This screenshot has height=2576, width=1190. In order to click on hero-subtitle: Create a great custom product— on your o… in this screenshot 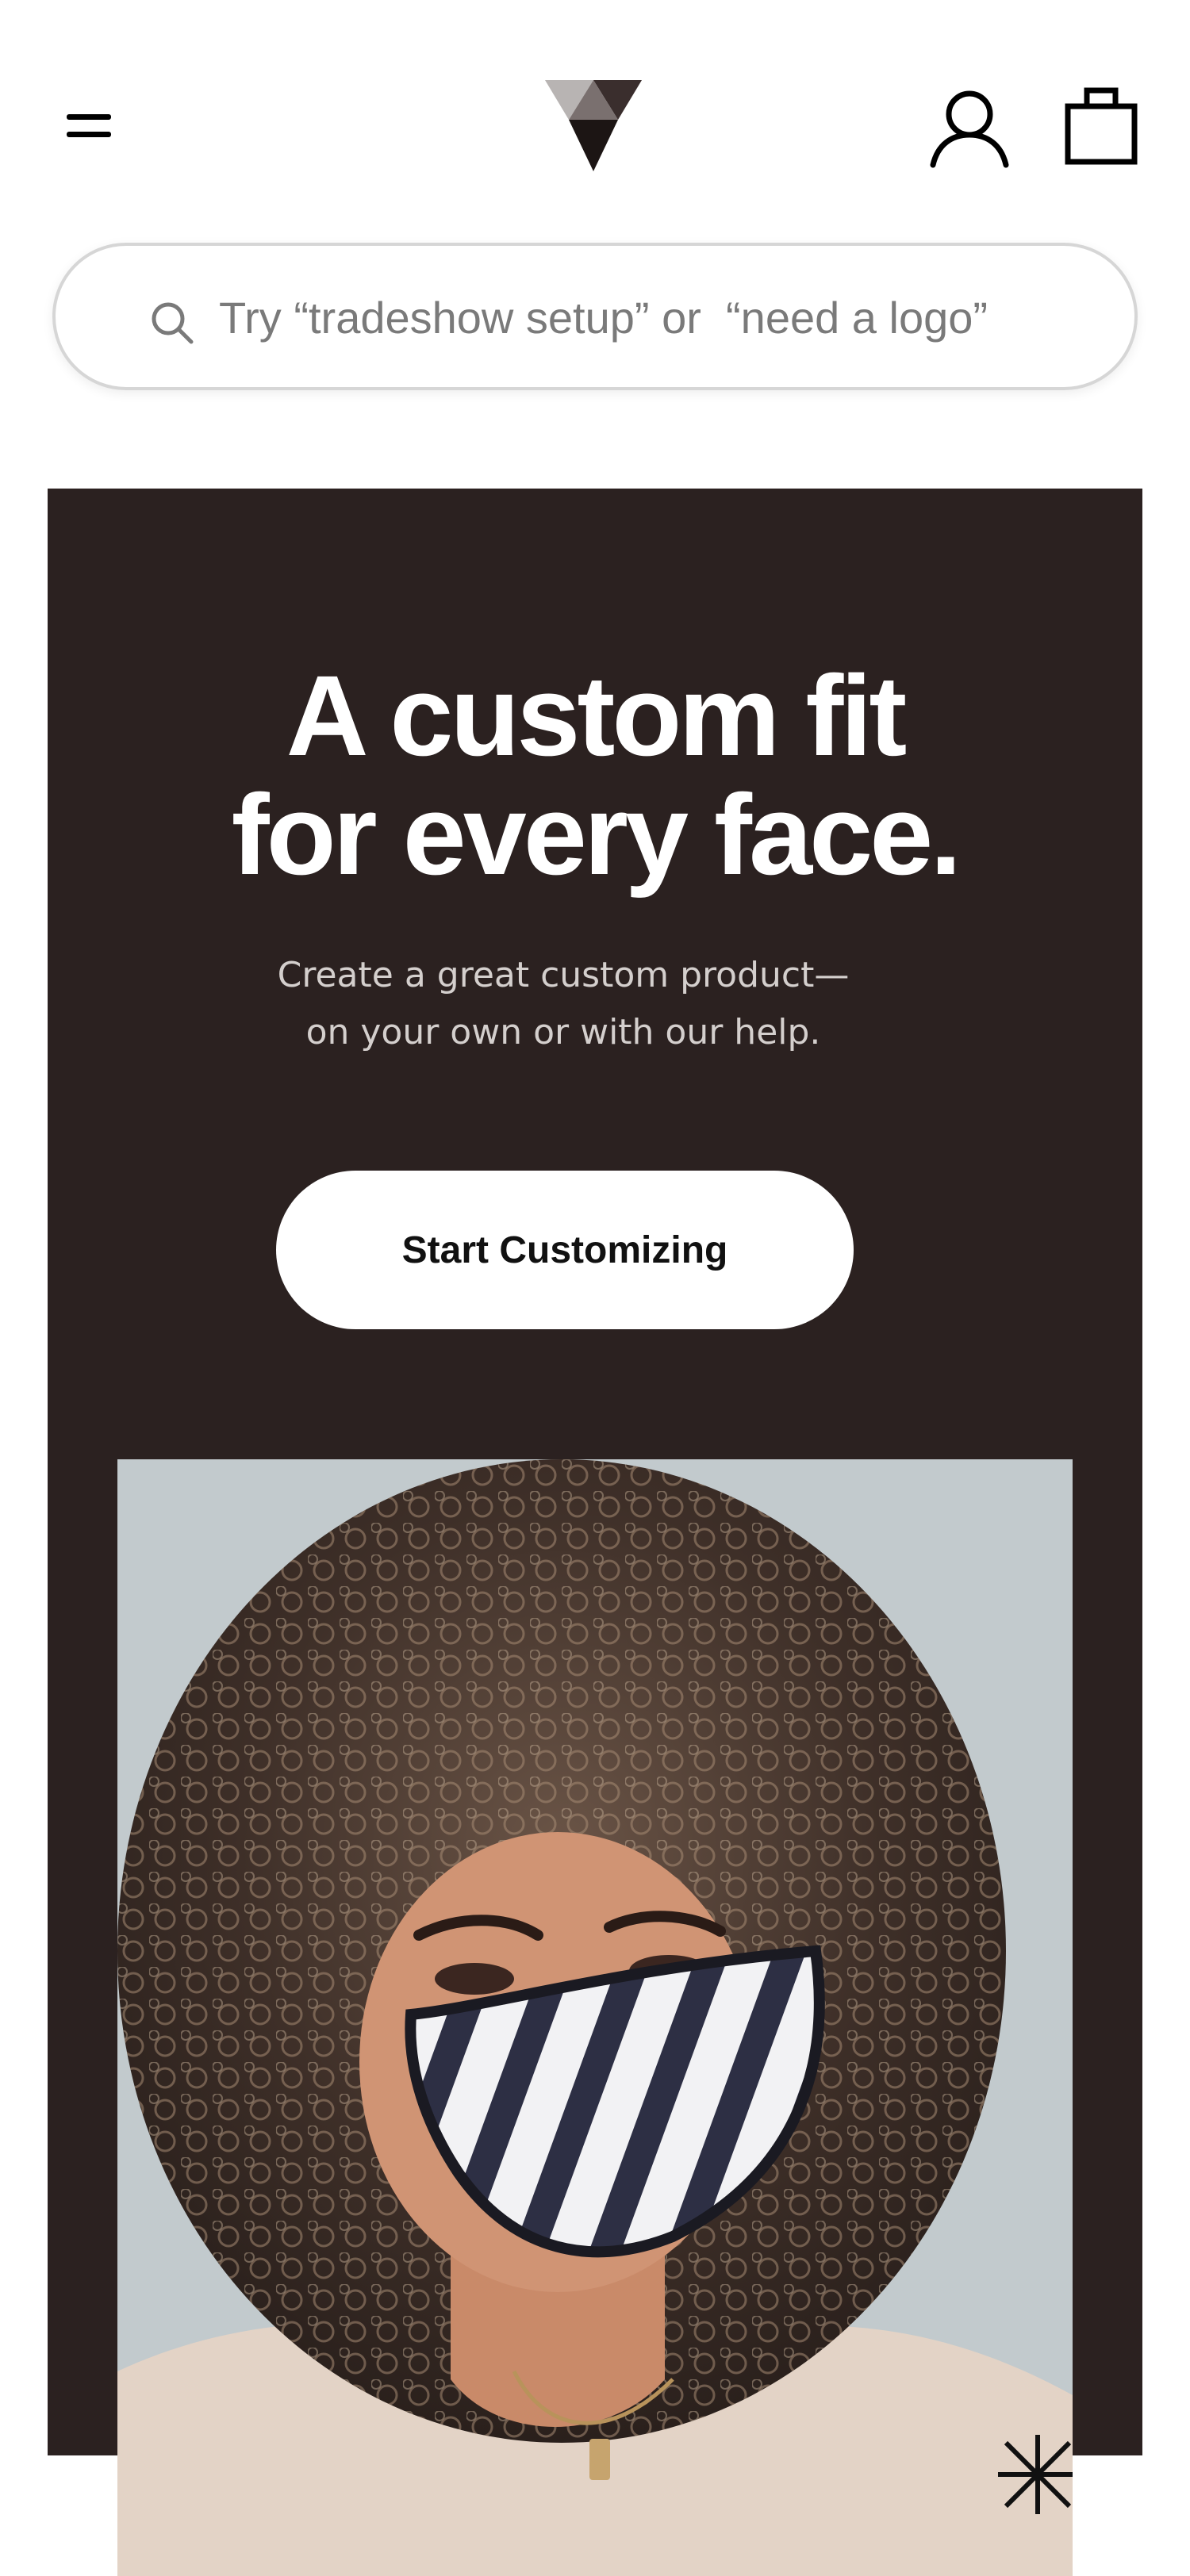, I will do `click(563, 1004)`.